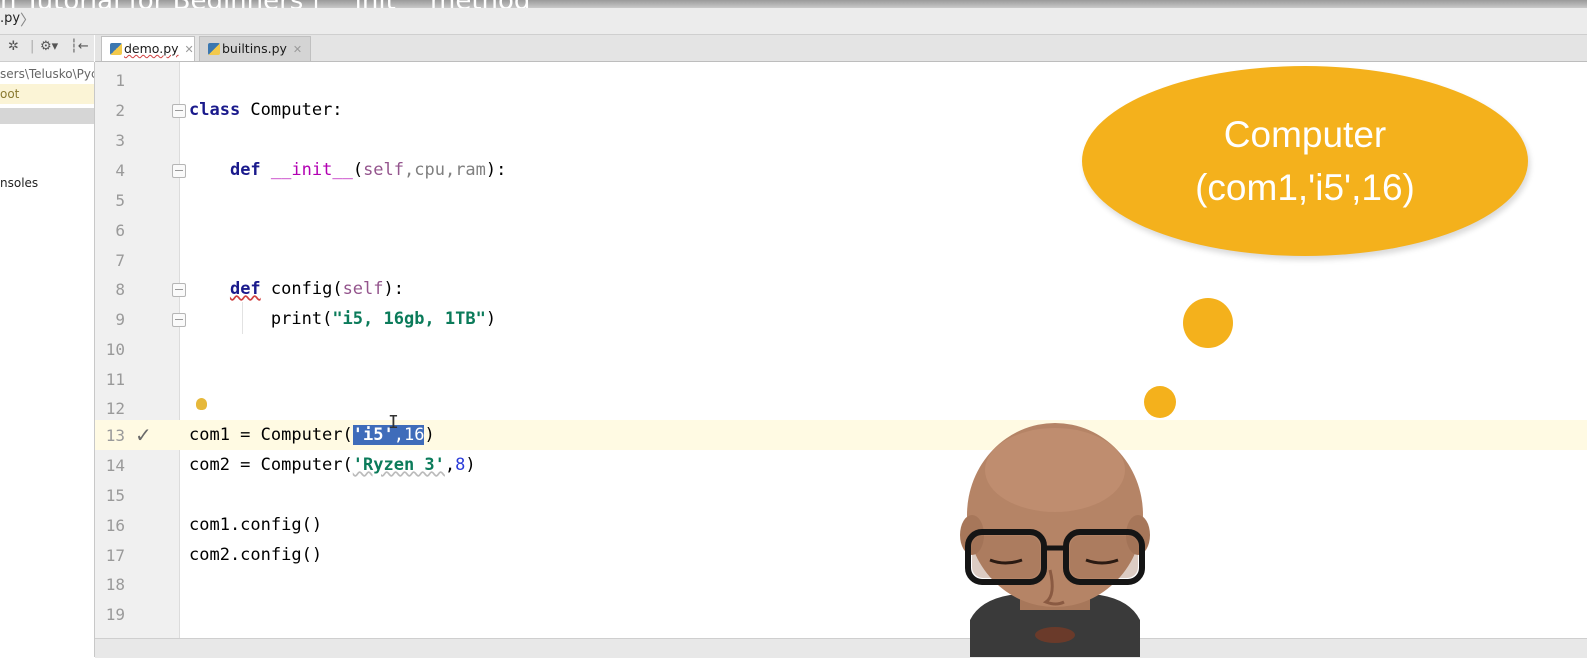 This screenshot has height=658, width=1587. Describe the element at coordinates (120, 230) in the screenshot. I see `line-number: 6` at that location.